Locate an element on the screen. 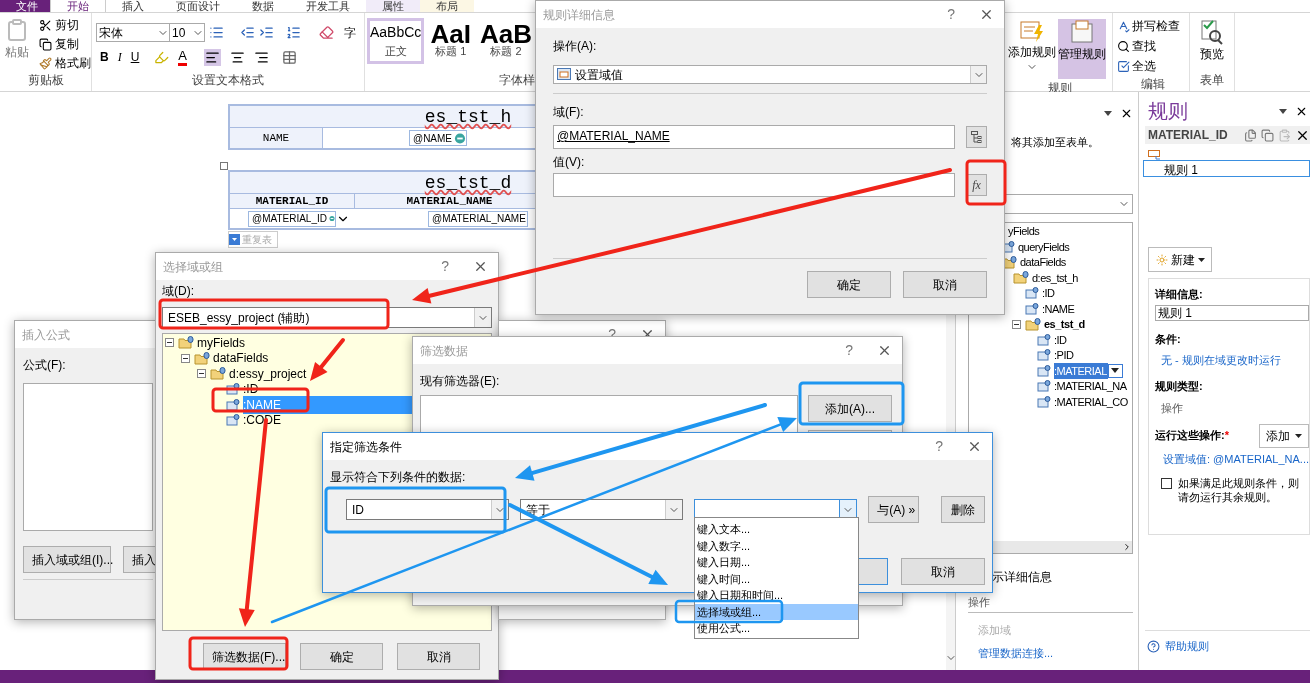 Image resolution: width=1310 pixels, height=683 pixels. panel-title: 规则 is located at coordinates (1167, 111).